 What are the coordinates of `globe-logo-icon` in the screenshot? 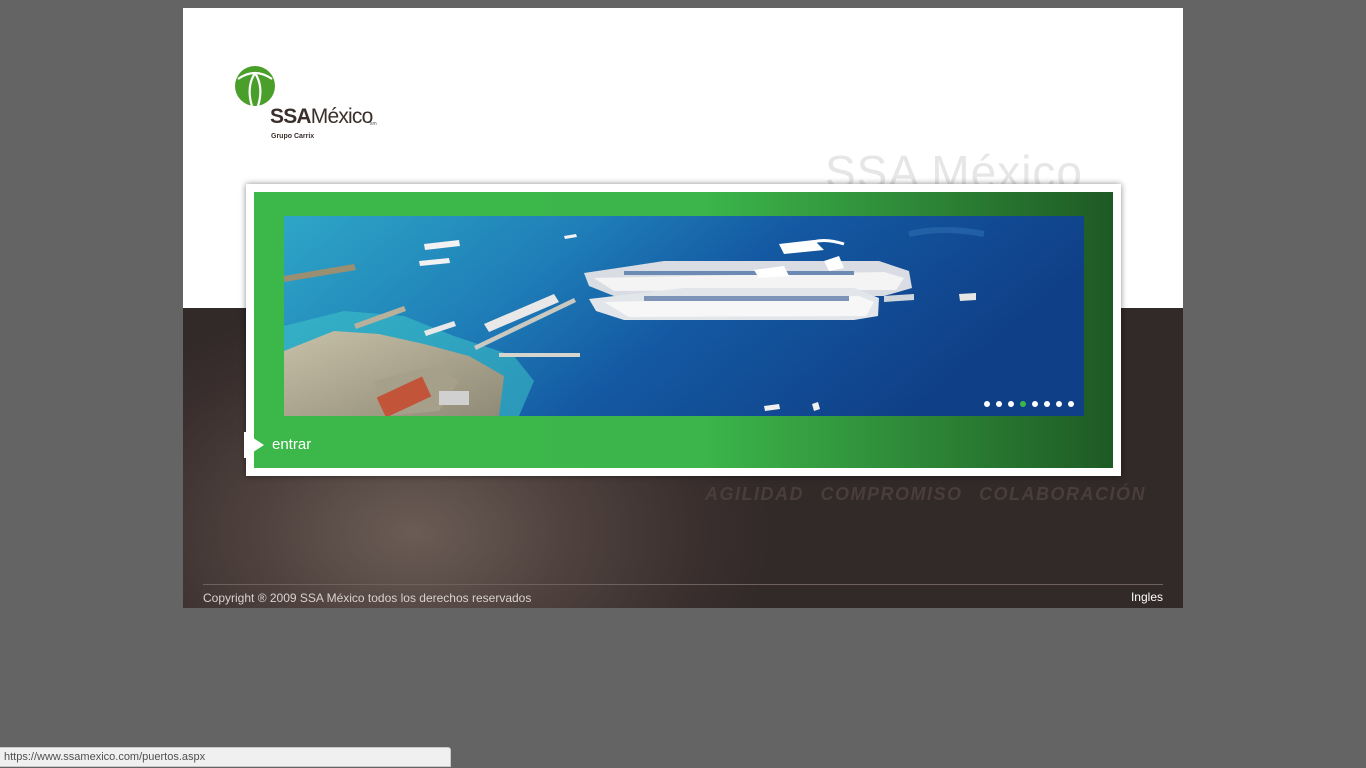 It's located at (255, 86).